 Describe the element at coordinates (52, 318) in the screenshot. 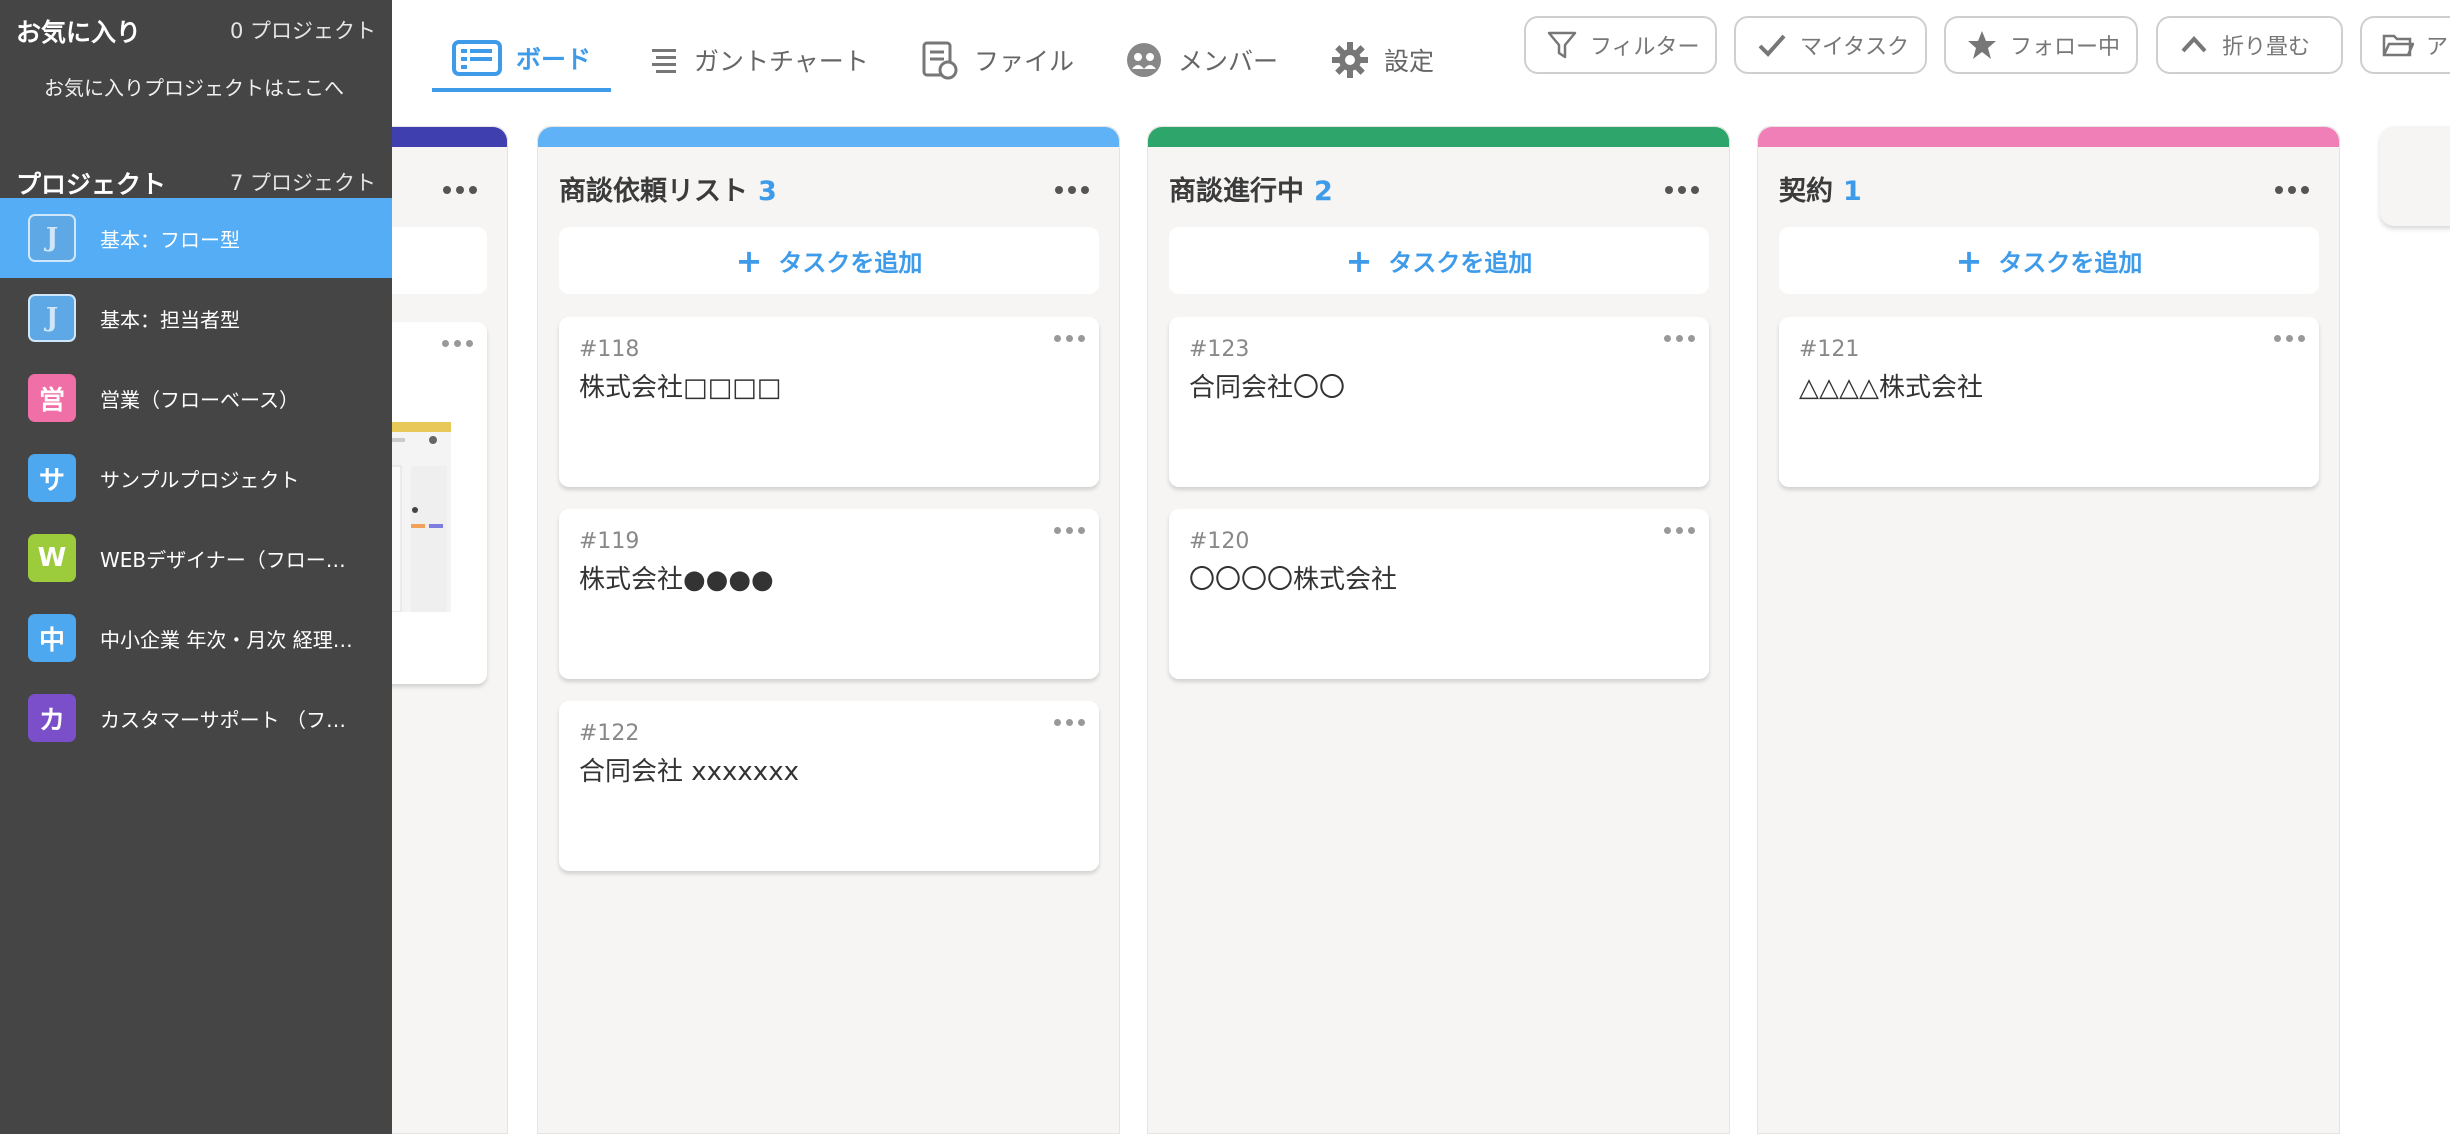

I see `project-icon: J` at that location.